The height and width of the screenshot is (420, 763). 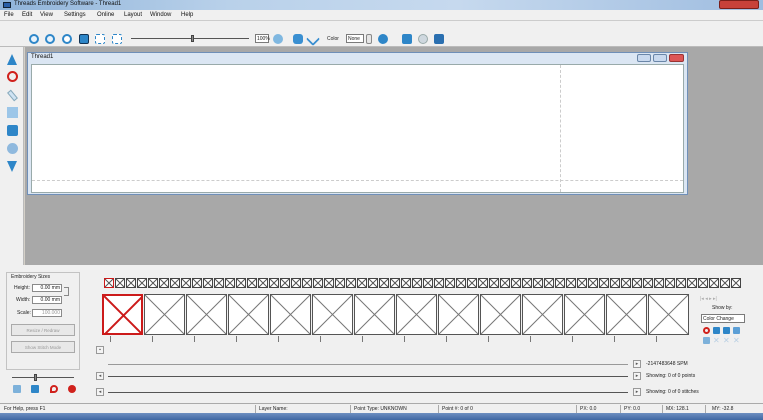 What do you see at coordinates (100, 350) in the screenshot?
I see `frame-step-button: ▪` at bounding box center [100, 350].